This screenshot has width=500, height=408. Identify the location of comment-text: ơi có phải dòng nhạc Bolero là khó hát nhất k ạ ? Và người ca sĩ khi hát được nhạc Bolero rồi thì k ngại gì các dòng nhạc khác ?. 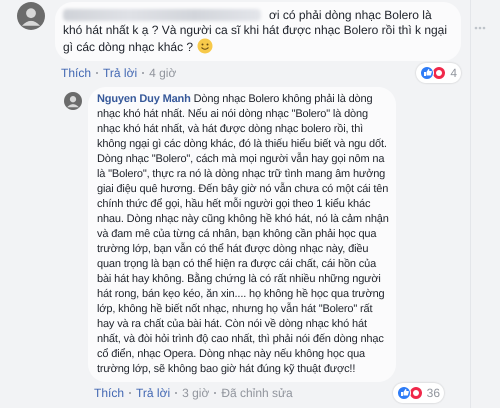
(255, 31).